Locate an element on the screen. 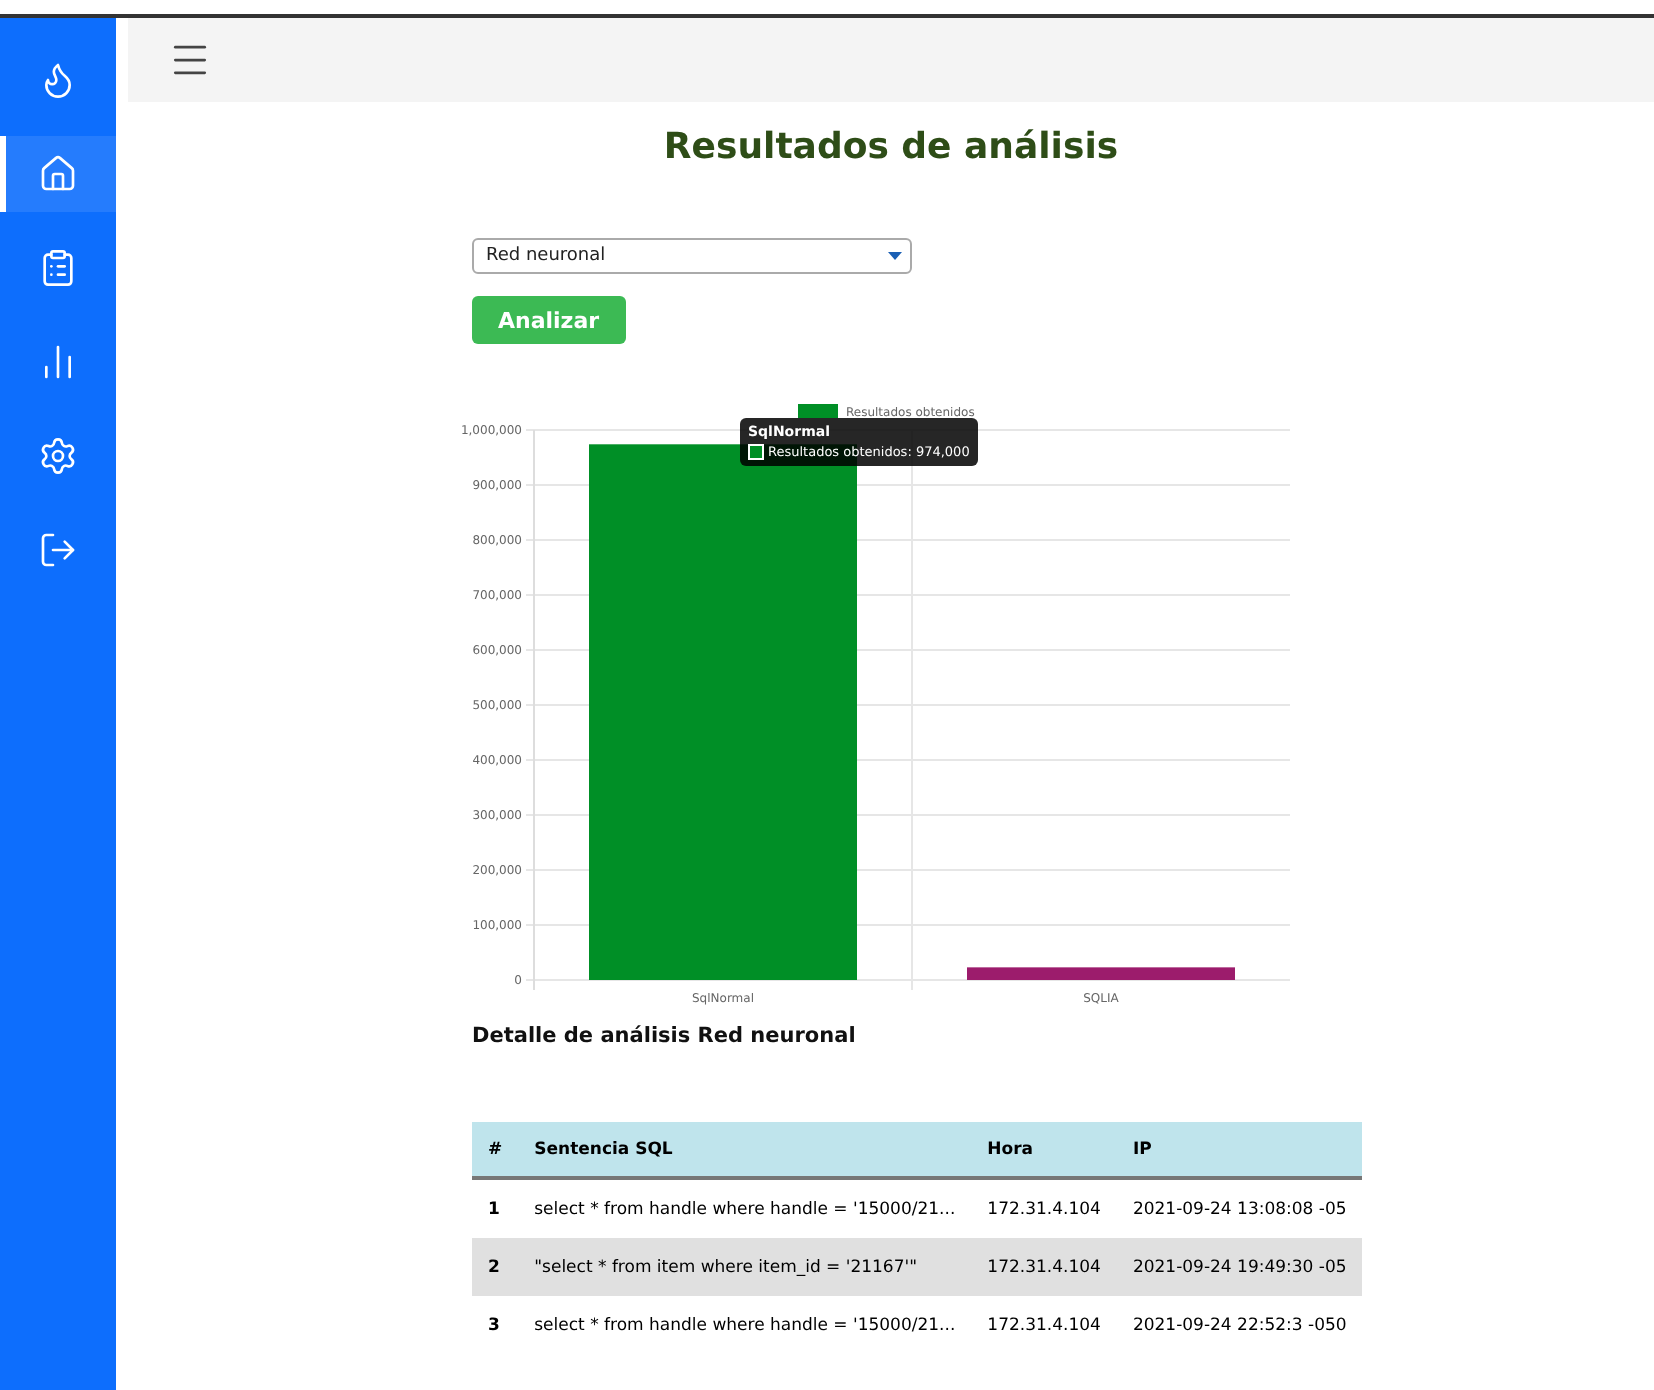  column-header: Hora is located at coordinates (1044, 1150).